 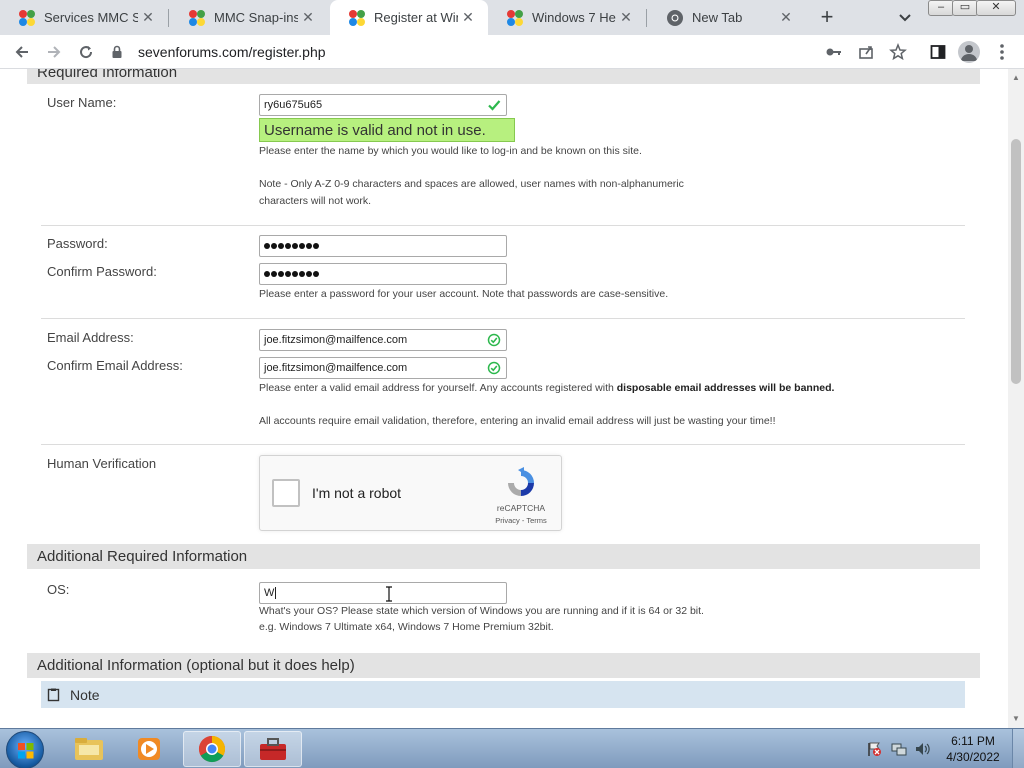 I want to click on tab-title: Windows 7 Help F, so click(x=574, y=17).